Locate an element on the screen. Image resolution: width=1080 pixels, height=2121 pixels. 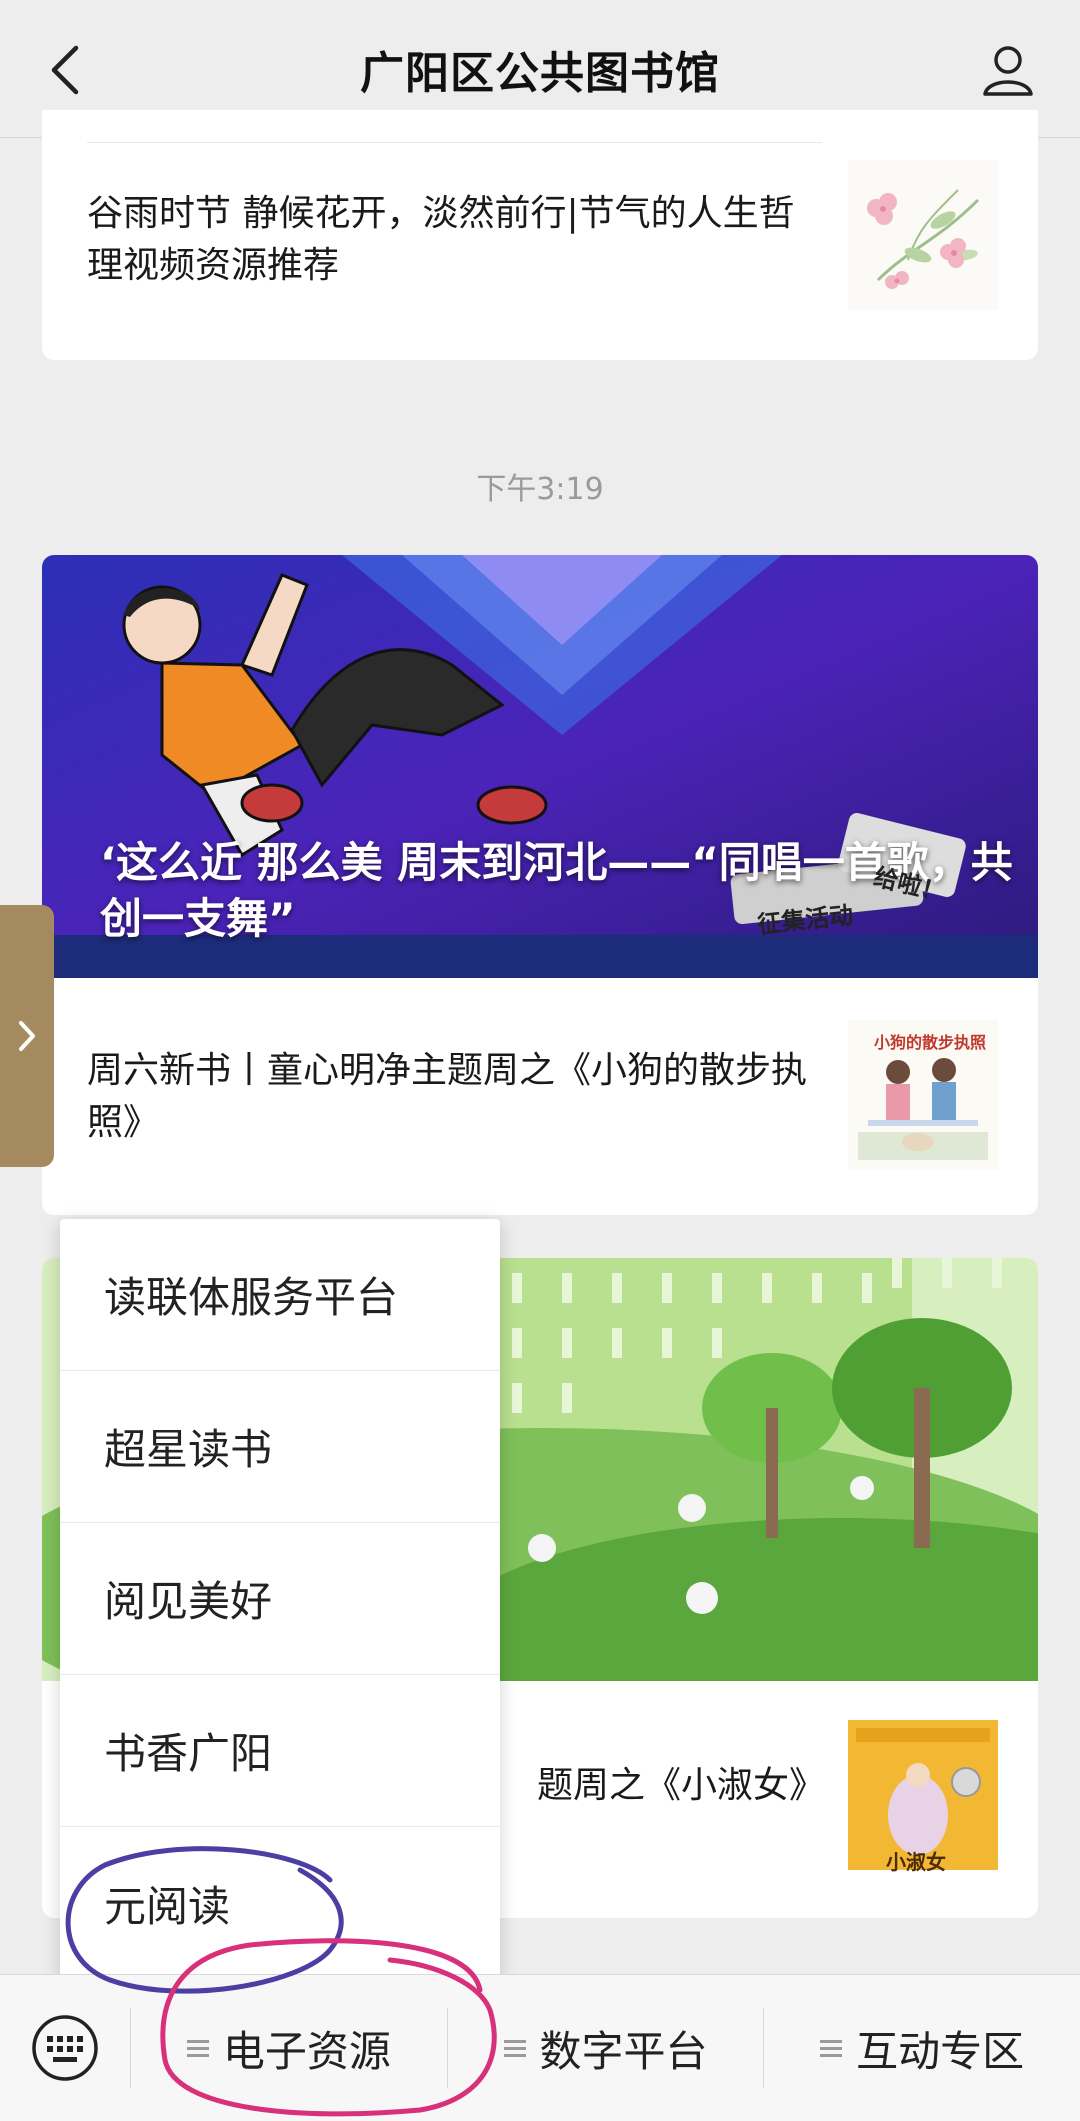
article-card-previous: 谷雨时节 静候花开，淡然前行|节气的人生哲理视频资源推荐 is located at coordinates (540, 235).